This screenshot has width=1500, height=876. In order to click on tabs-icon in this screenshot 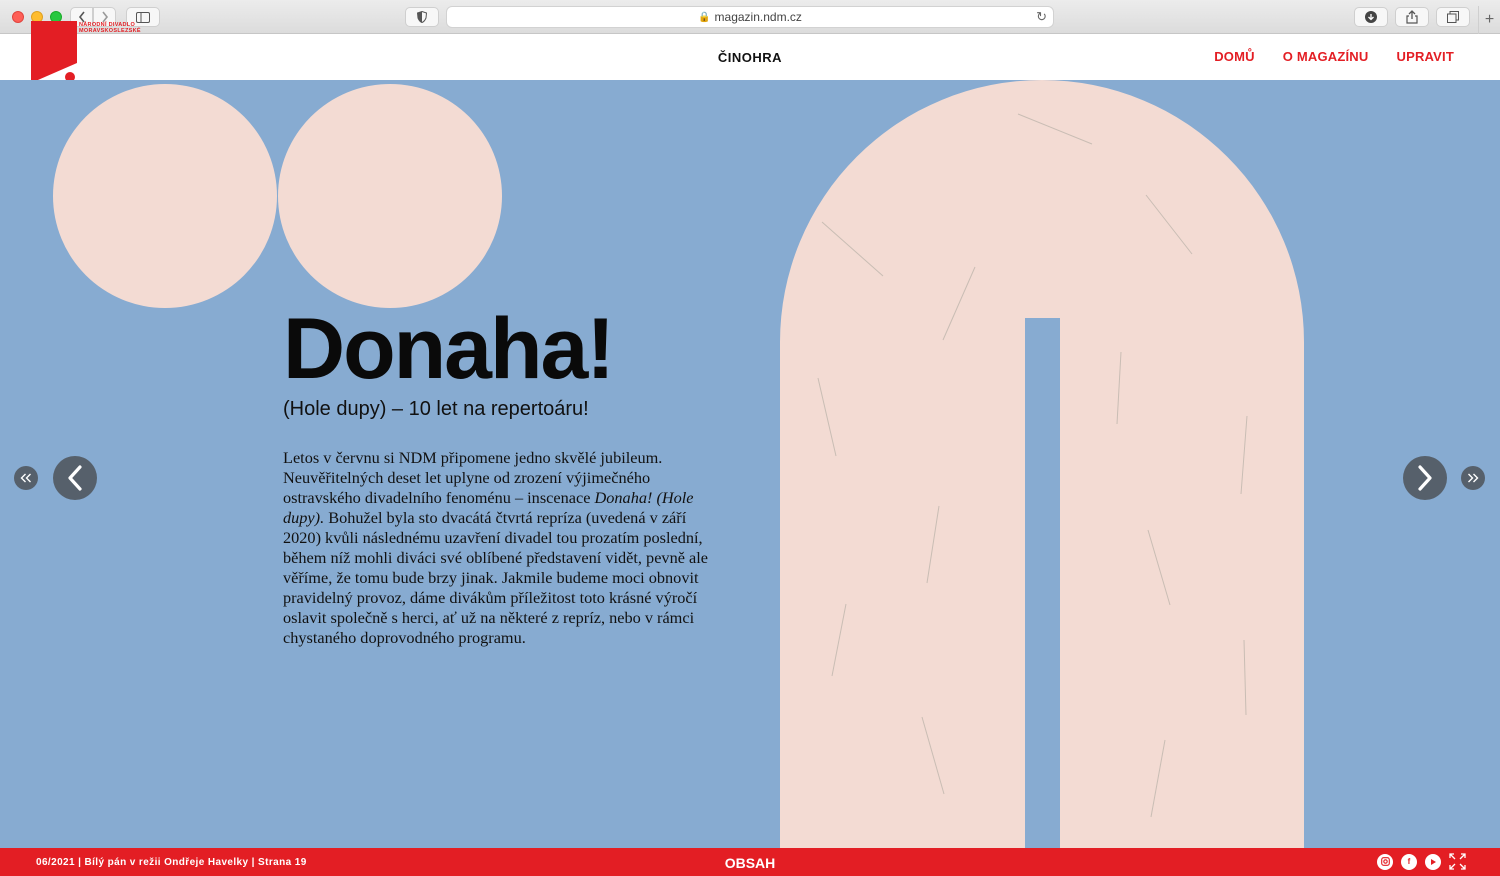, I will do `click(1453, 17)`.